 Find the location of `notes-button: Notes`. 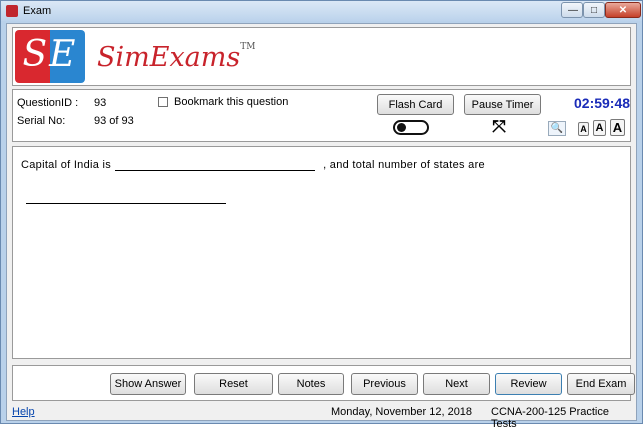

notes-button: Notes is located at coordinates (311, 384).